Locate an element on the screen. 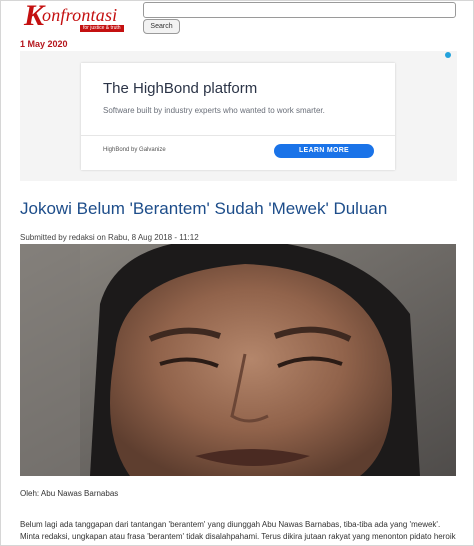 The height and width of the screenshot is (546, 474). ad-brand: HighBond by Galvanize is located at coordinates (134, 150).